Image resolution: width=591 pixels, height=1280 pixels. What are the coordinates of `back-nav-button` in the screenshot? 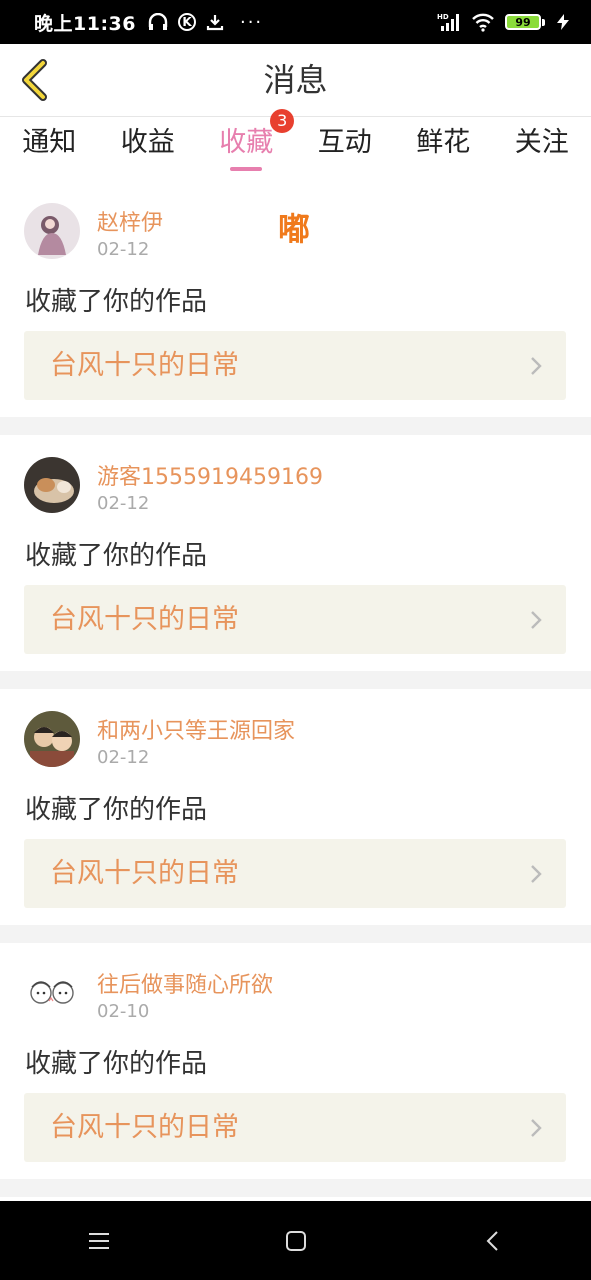 It's located at (493, 1241).